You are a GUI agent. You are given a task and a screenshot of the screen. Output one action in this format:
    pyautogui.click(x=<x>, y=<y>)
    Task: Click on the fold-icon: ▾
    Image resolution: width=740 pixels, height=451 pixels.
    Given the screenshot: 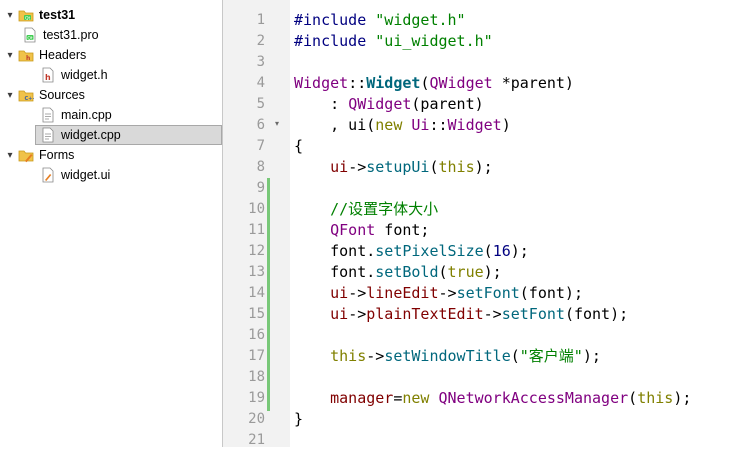 What is the action you would take?
    pyautogui.click(x=277, y=123)
    